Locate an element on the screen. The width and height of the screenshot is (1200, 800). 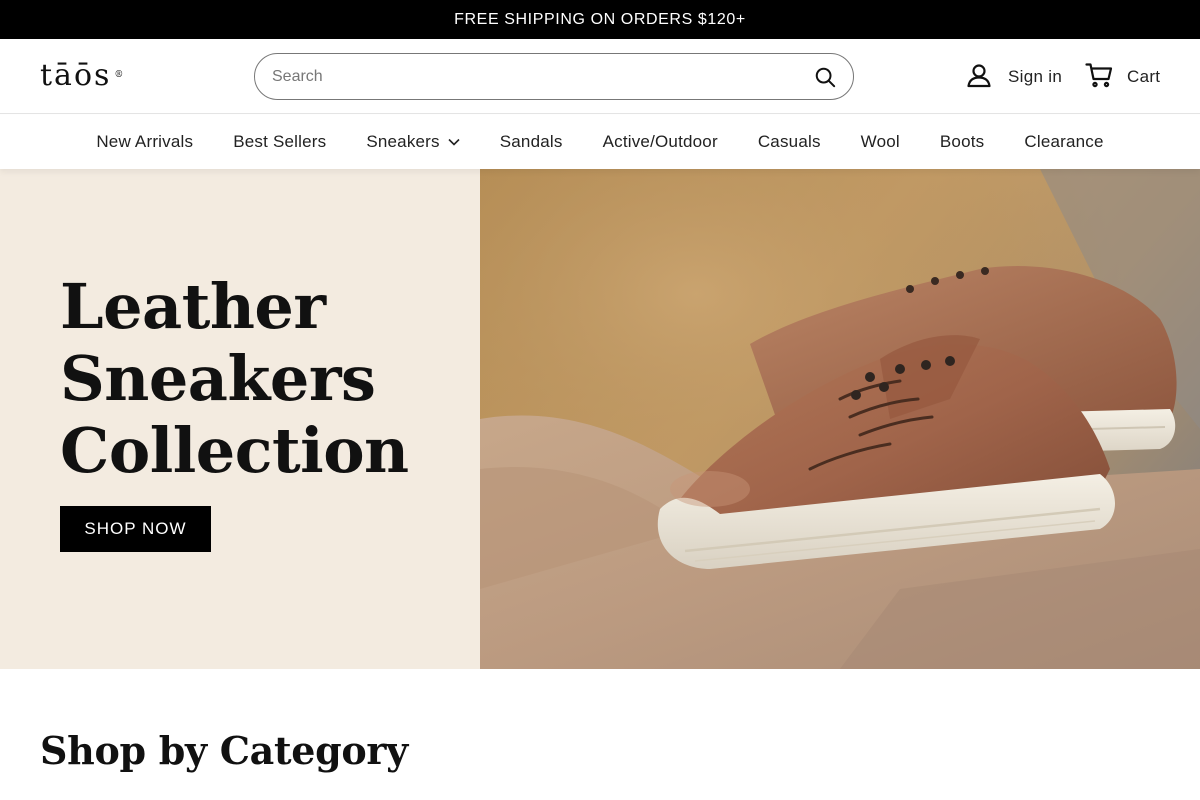
sign-in-link: Sign in is located at coordinates (1014, 77).